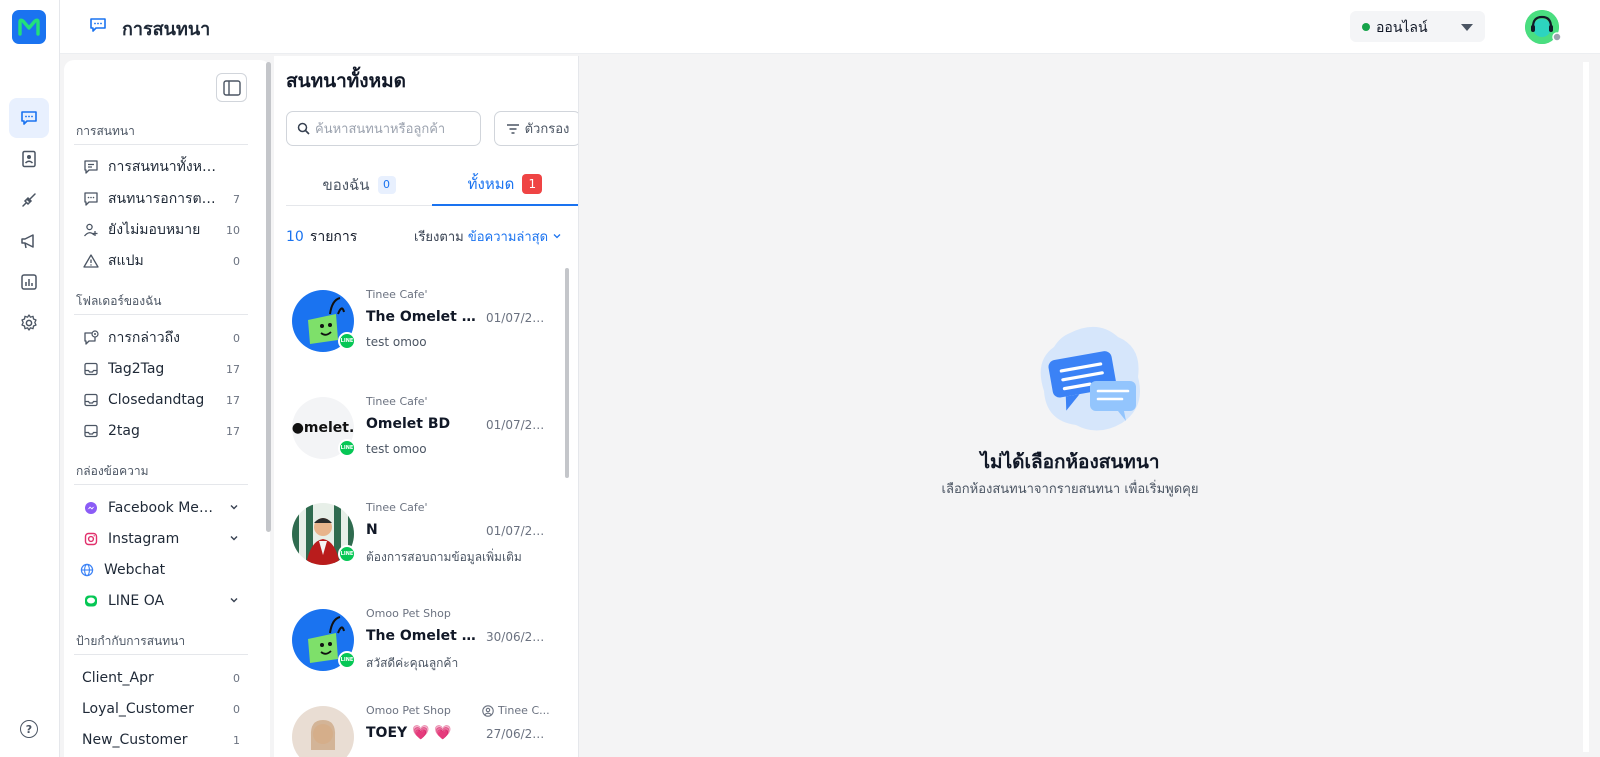 The height and width of the screenshot is (757, 1600). Describe the element at coordinates (161, 678) in the screenshot. I see `label-item: Client_Apr 0` at that location.